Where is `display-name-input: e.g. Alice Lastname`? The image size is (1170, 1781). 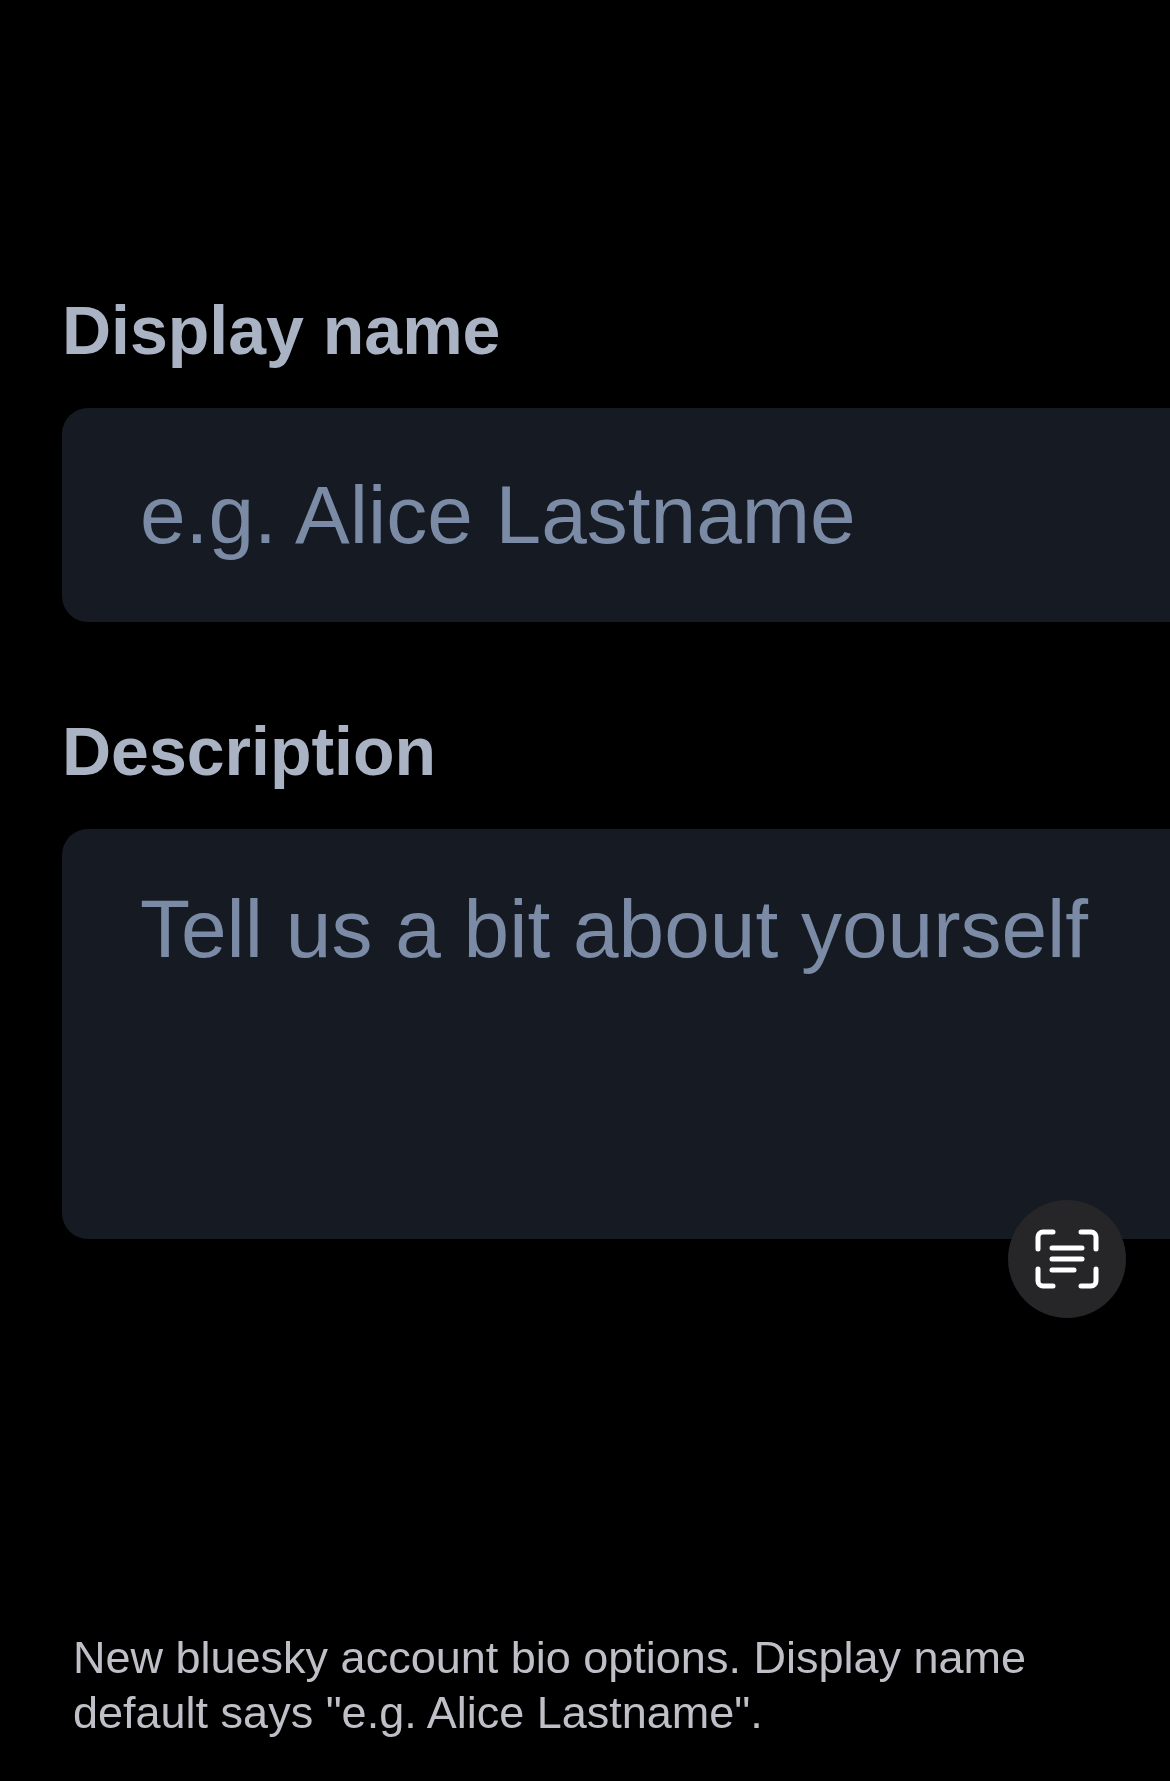 display-name-input: e.g. Alice Lastname is located at coordinates (616, 515).